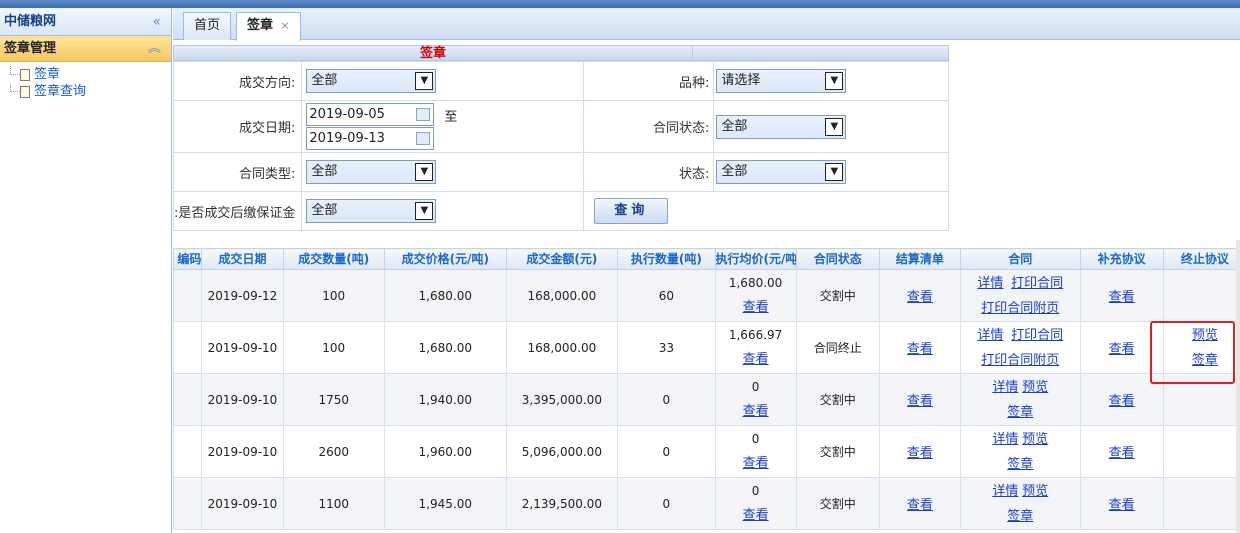 Image resolution: width=1240 pixels, height=533 pixels. What do you see at coordinates (371, 211) in the screenshot?
I see `margin-select: 全部 ▼` at bounding box center [371, 211].